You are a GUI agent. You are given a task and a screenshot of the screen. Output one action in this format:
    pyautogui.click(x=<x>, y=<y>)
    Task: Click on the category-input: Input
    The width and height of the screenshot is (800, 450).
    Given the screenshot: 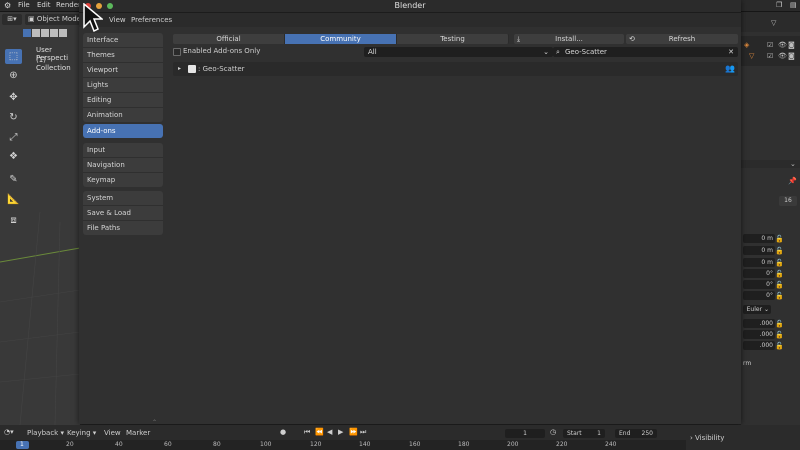 What is the action you would take?
    pyautogui.click(x=123, y=150)
    